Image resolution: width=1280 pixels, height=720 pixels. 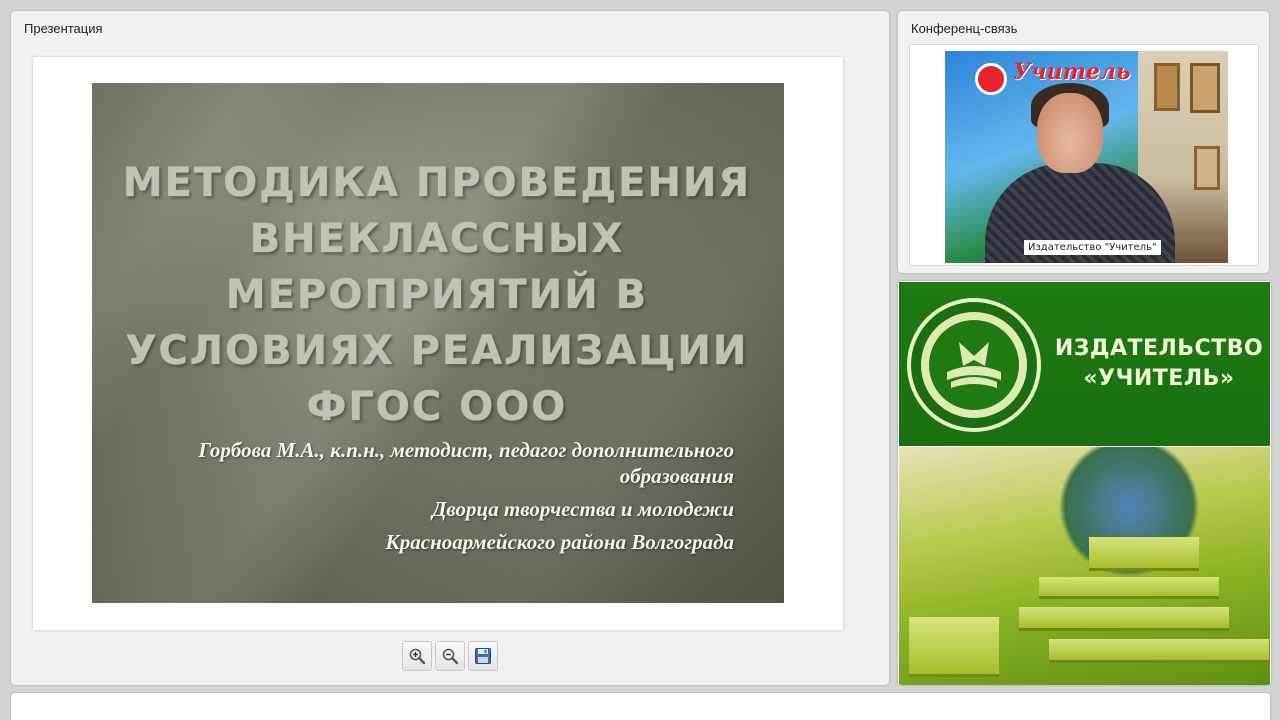 What do you see at coordinates (1159, 378) in the screenshot?
I see `banner-line: «УЧИТЕЛЬ»` at bounding box center [1159, 378].